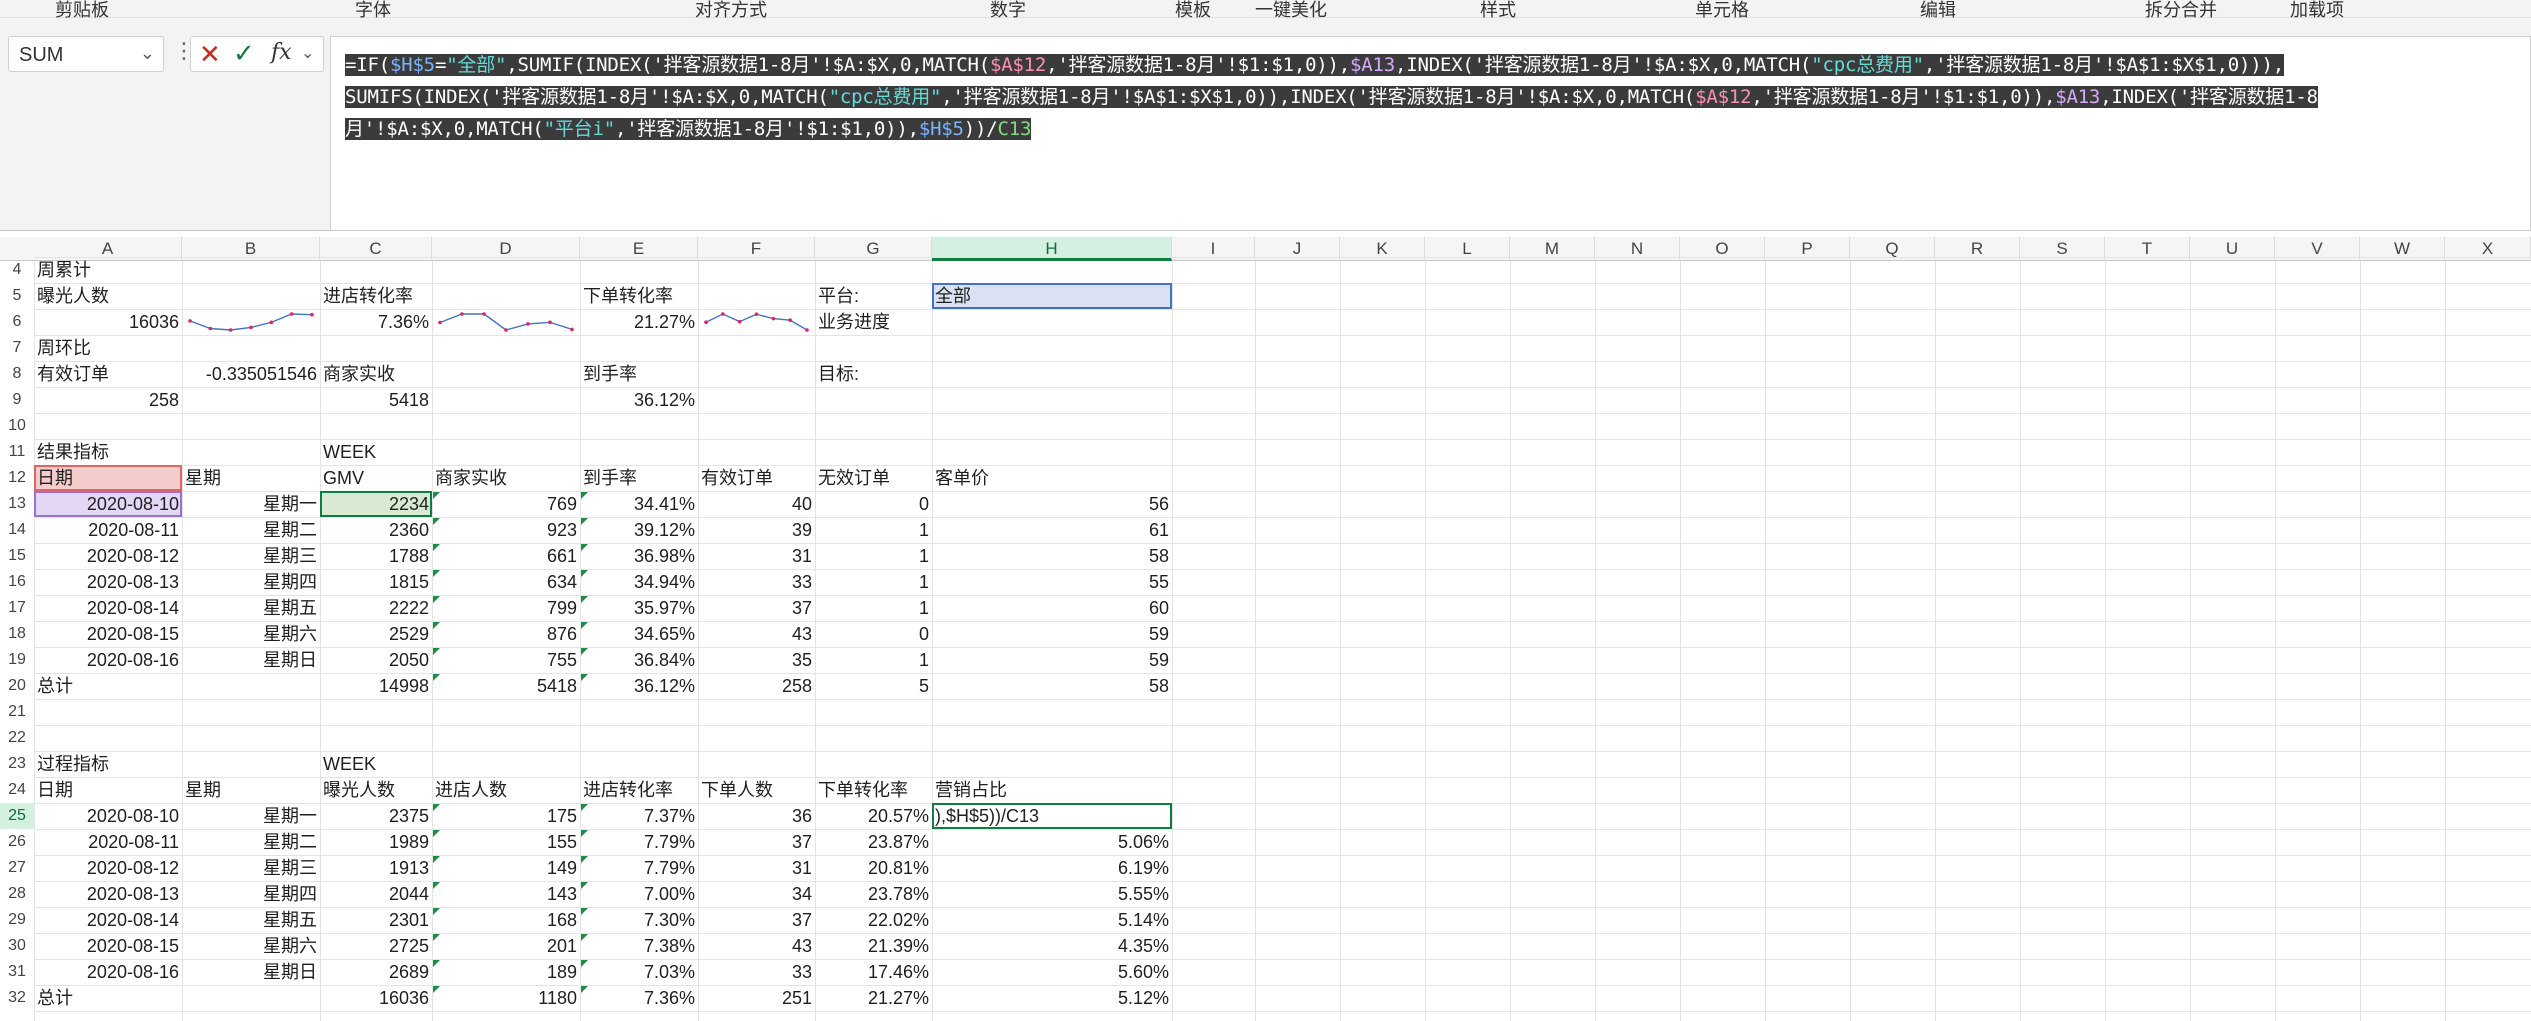  I want to click on name-box: SUM ⌄, so click(86, 54).